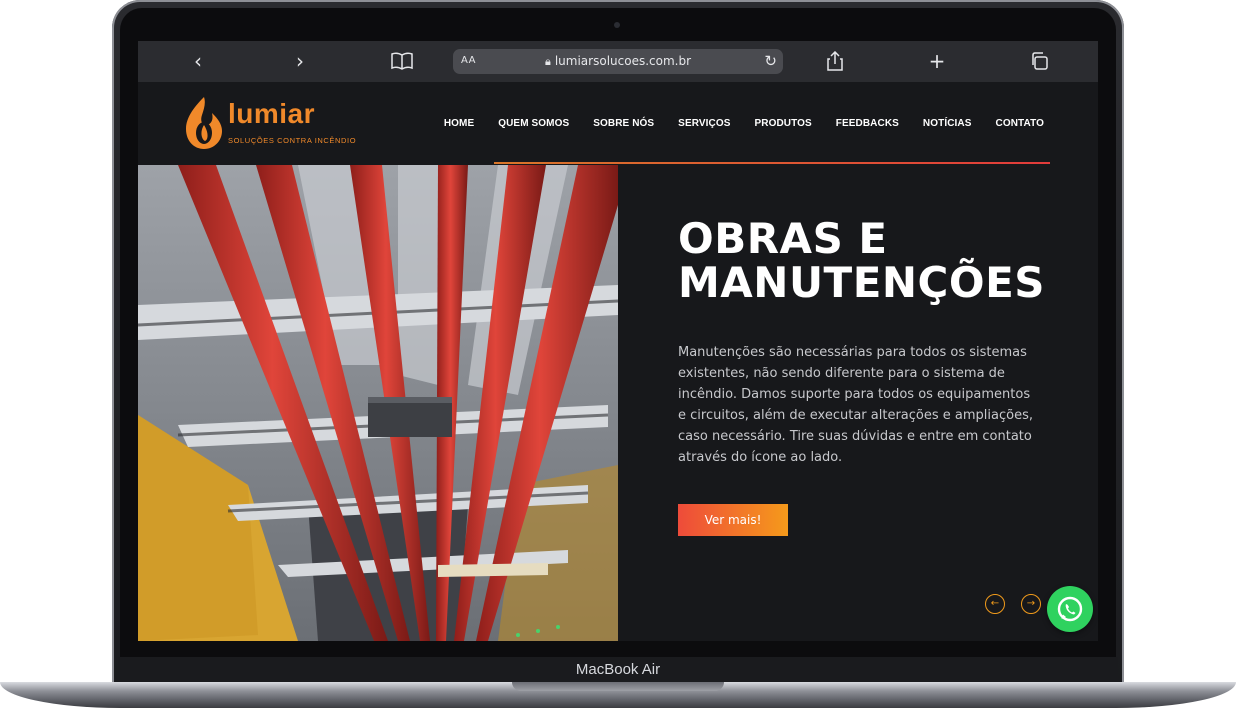 This screenshot has height=710, width=1236. What do you see at coordinates (772, 163) in the screenshot?
I see `nav-underline` at bounding box center [772, 163].